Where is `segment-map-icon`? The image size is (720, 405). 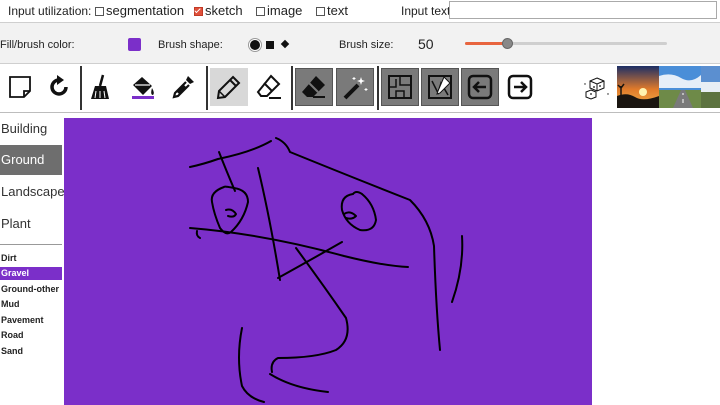 segment-map-icon is located at coordinates (400, 87).